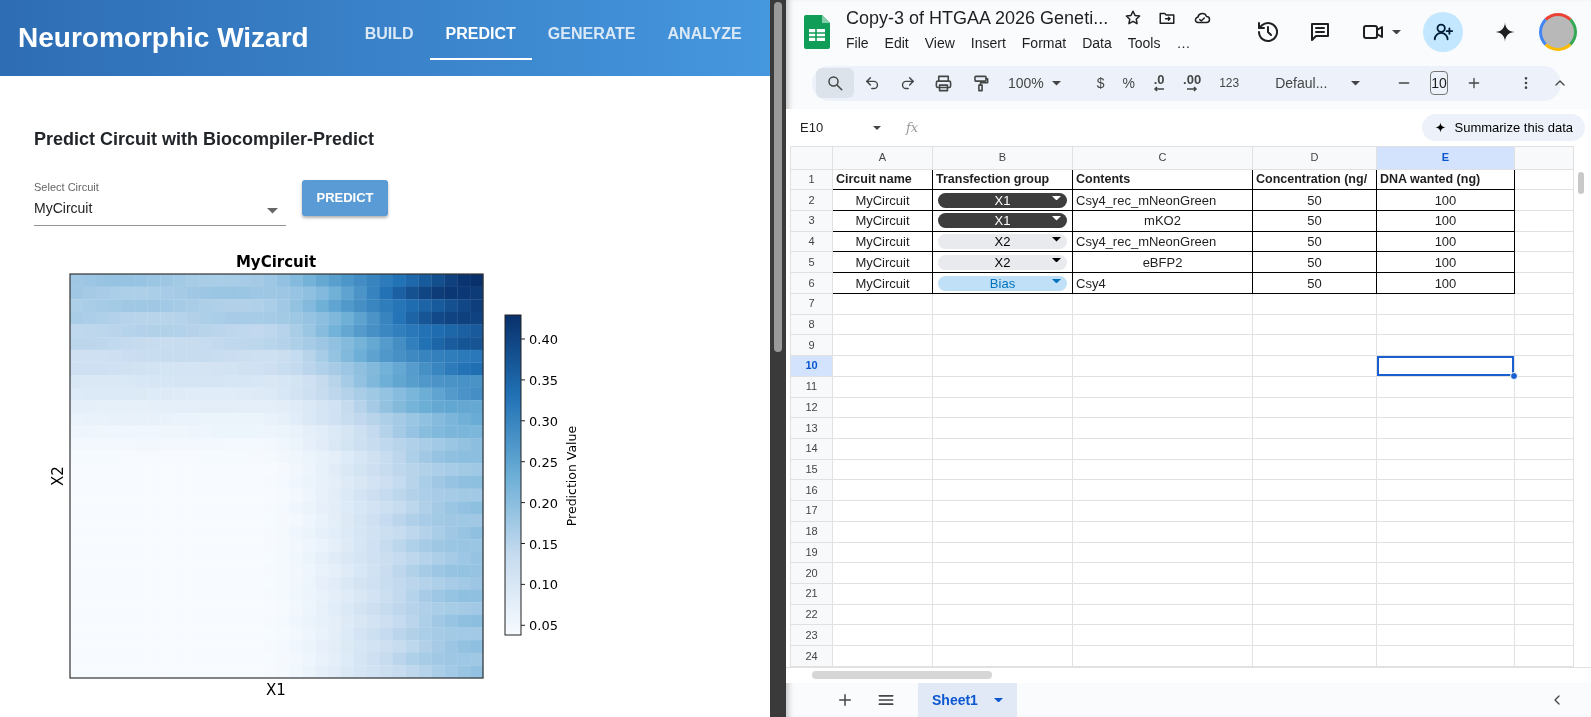 This screenshot has height=717, width=1591. I want to click on plus-icon, so click(845, 700).